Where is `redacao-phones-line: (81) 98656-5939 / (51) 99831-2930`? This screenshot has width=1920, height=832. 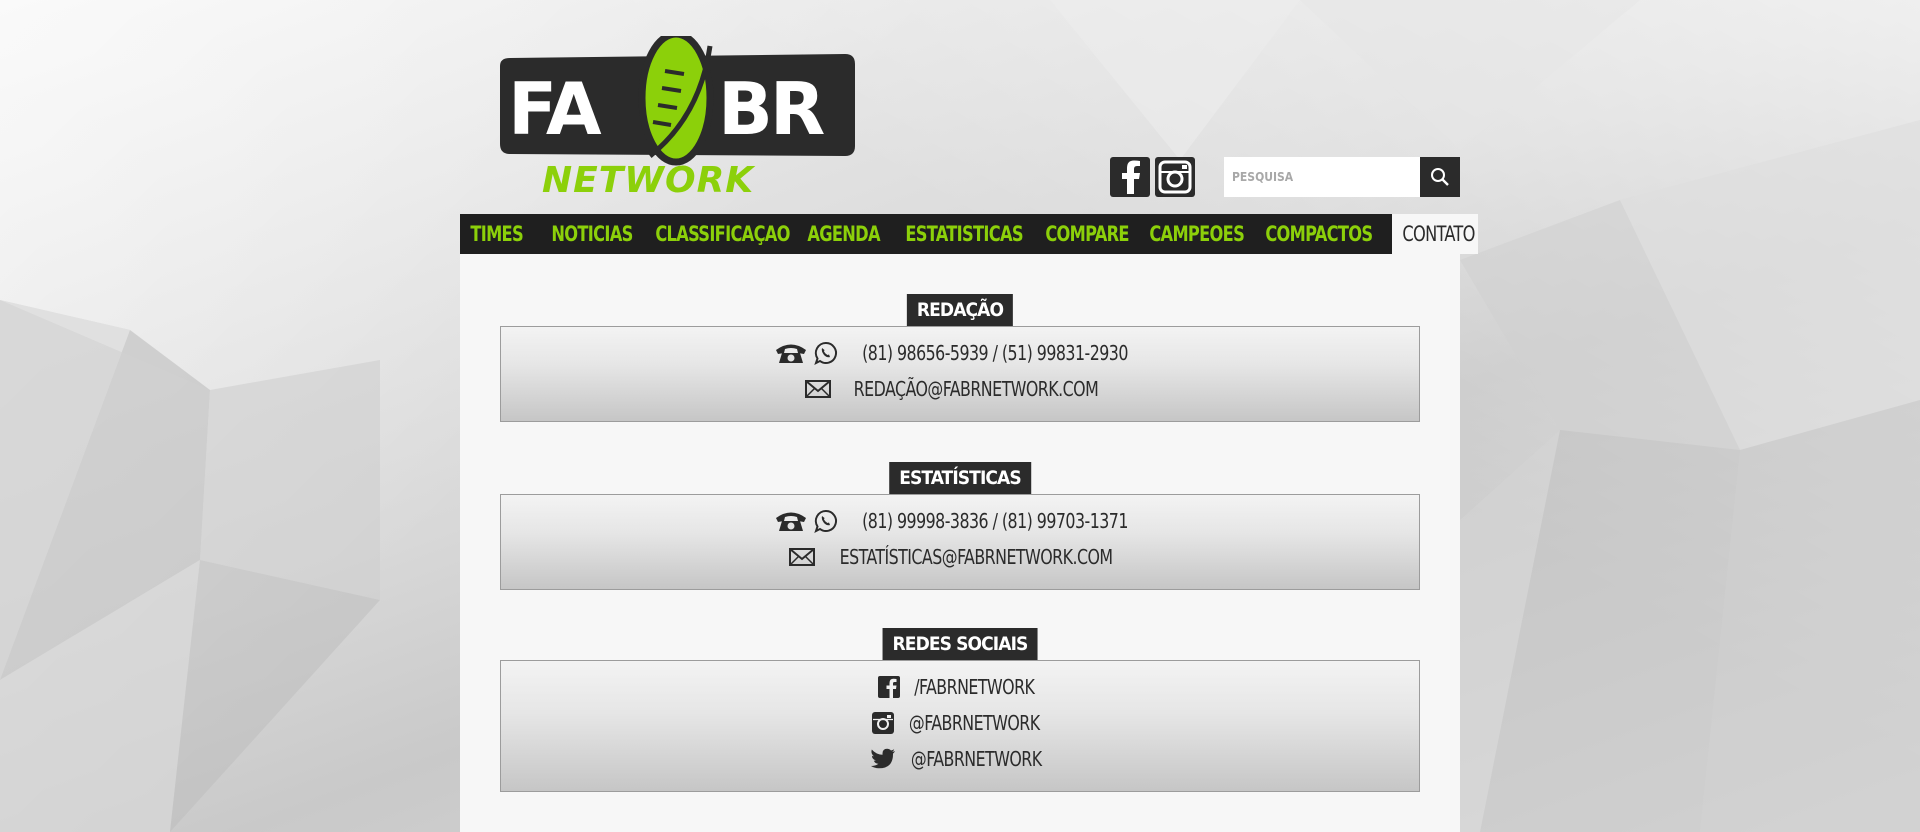 redacao-phones-line: (81) 98656-5939 / (51) 99831-2930 is located at coordinates (960, 353).